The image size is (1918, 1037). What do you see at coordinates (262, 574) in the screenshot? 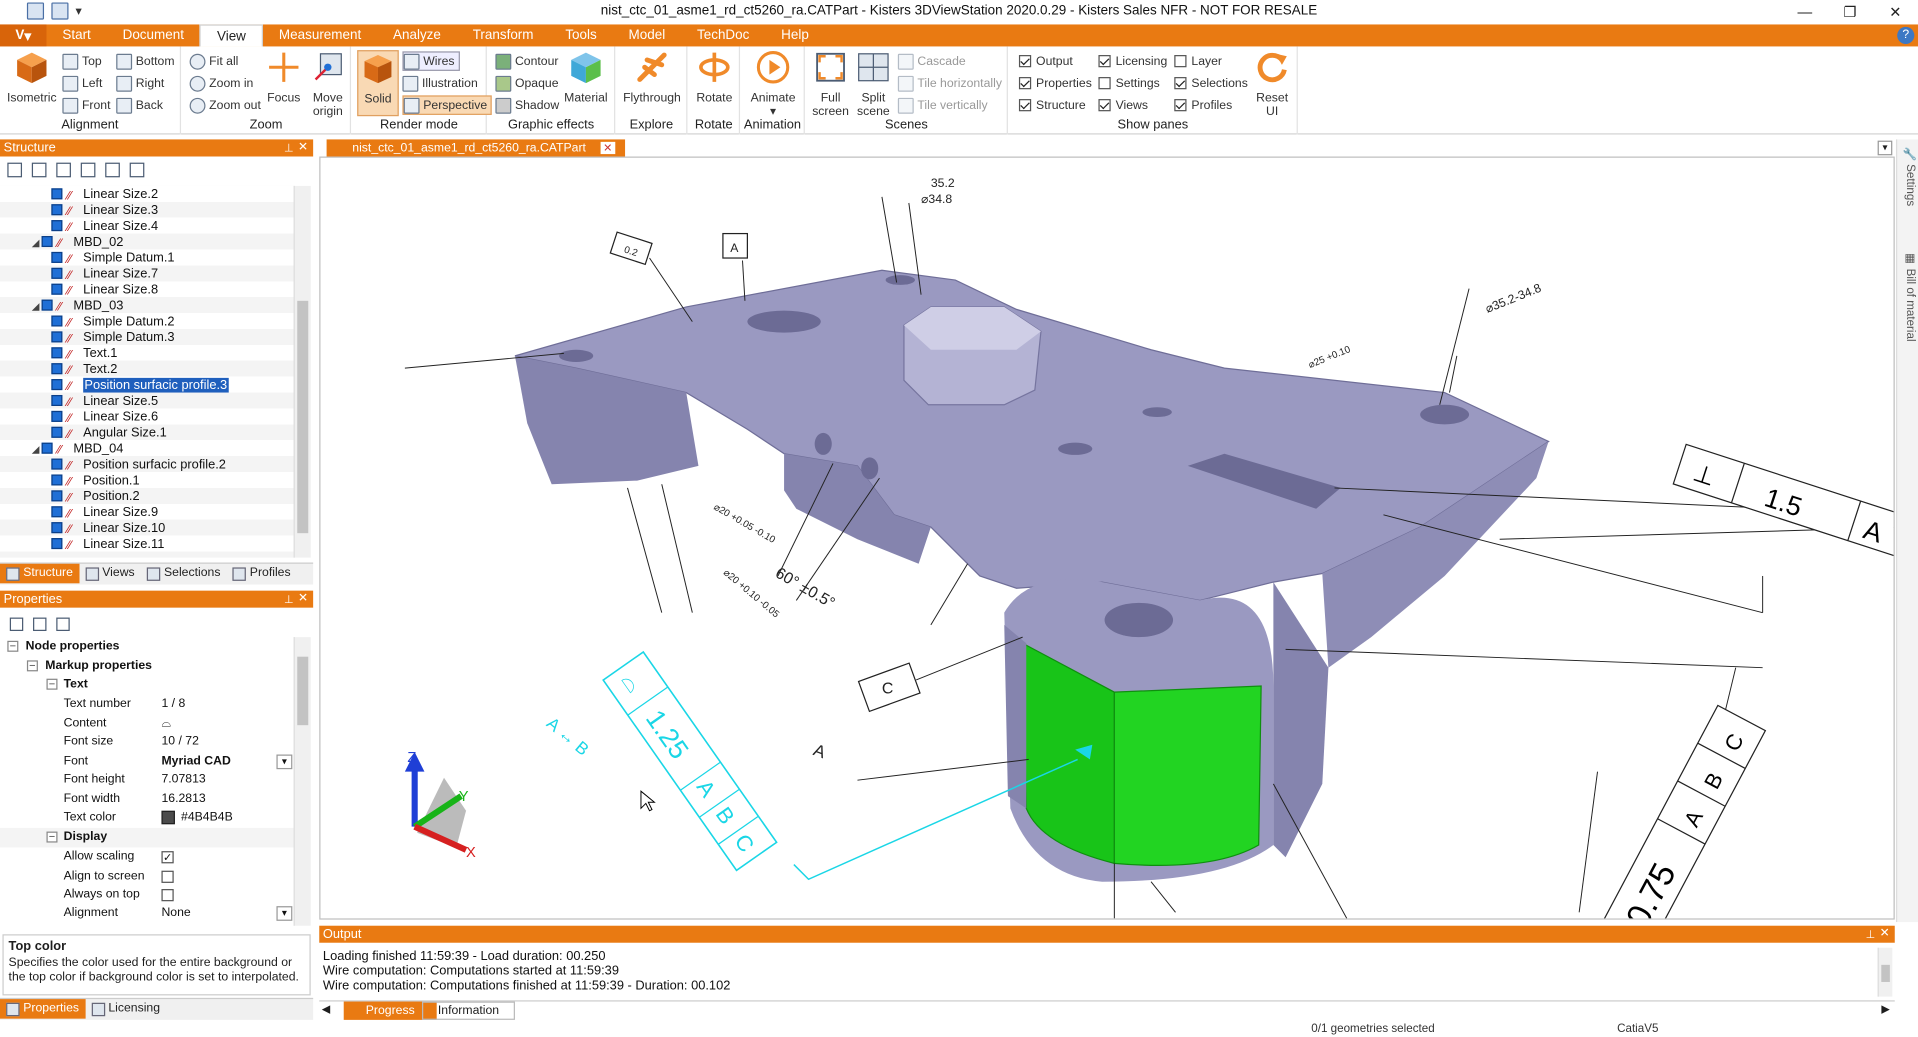
I see `tab-profiles: Profiles` at bounding box center [262, 574].